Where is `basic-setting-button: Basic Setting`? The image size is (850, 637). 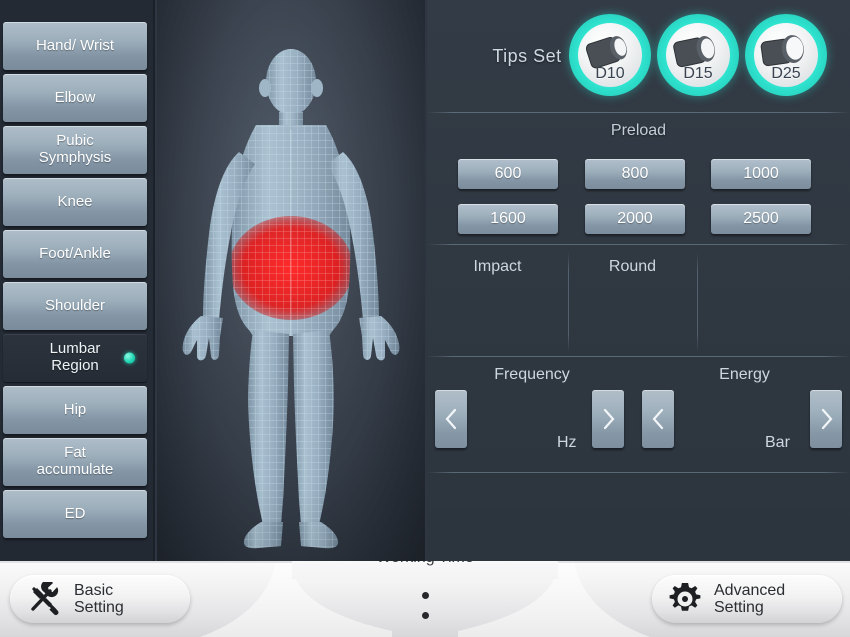 basic-setting-button: Basic Setting is located at coordinates (100, 599).